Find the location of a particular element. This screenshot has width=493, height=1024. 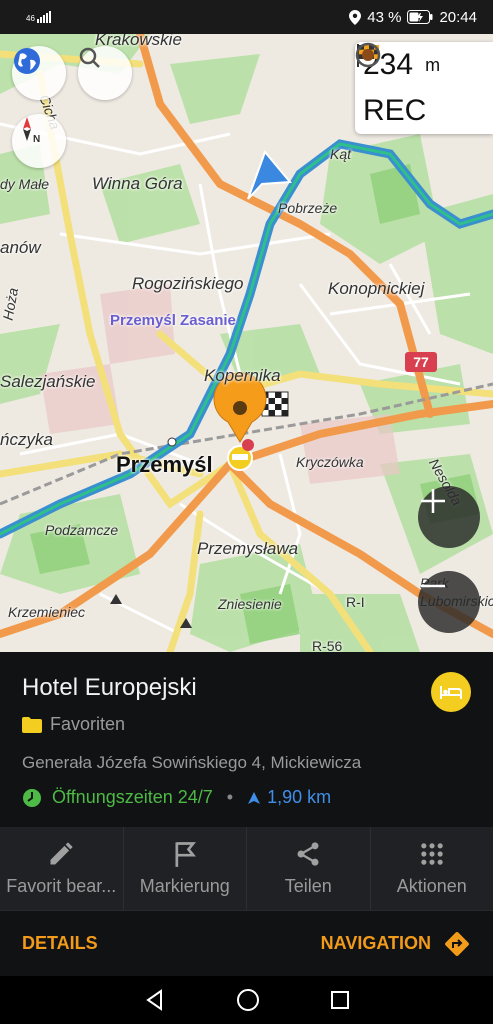

home-icon is located at coordinates (248, 1000).